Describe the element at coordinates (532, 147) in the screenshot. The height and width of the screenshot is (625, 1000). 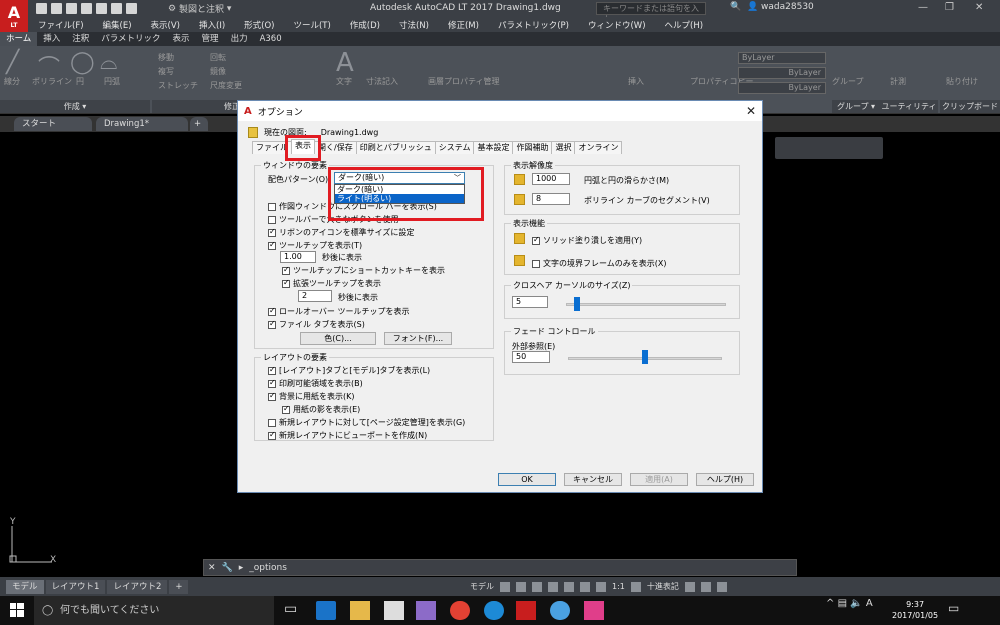
I see `tab-drafting: 作図補助` at that location.